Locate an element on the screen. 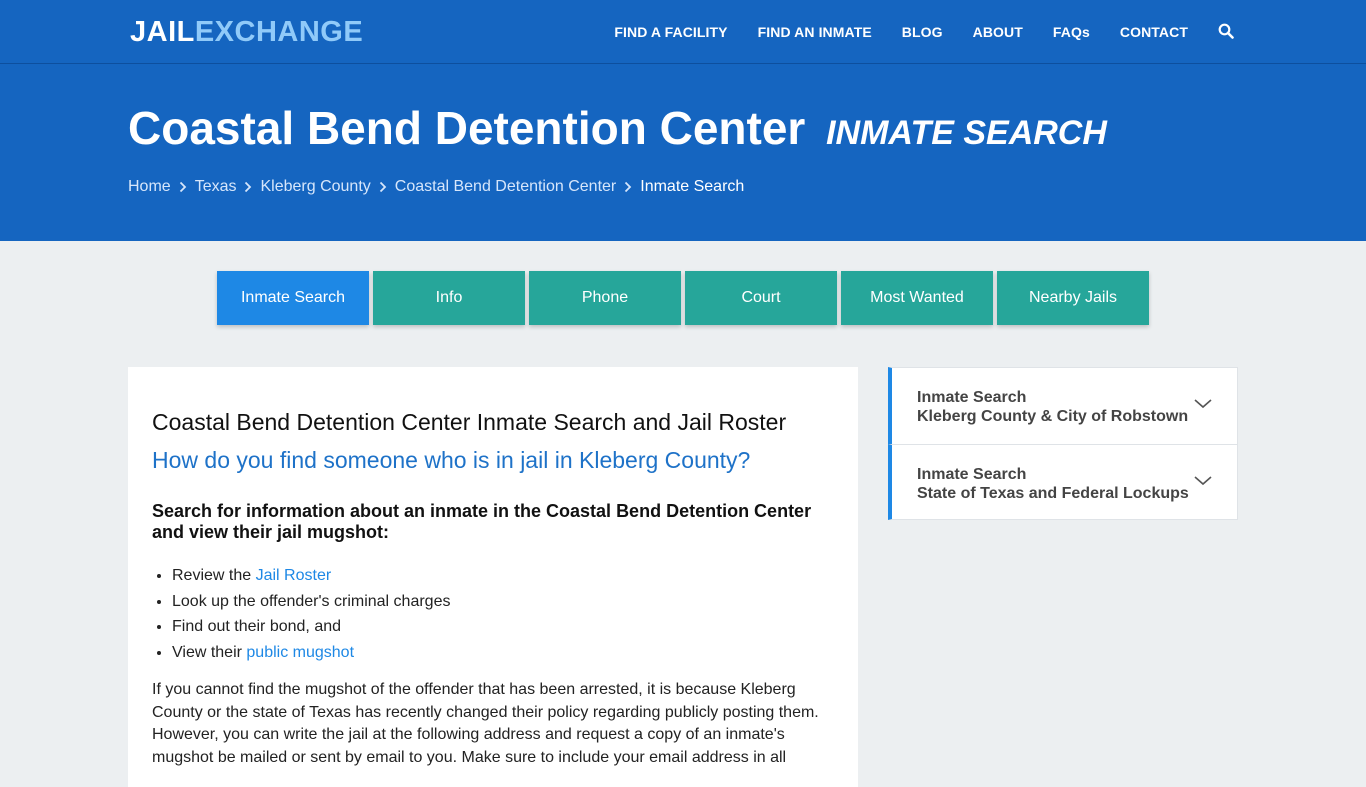 The width and height of the screenshot is (1366, 787). nav-contact: CONTACT is located at coordinates (1154, 32).